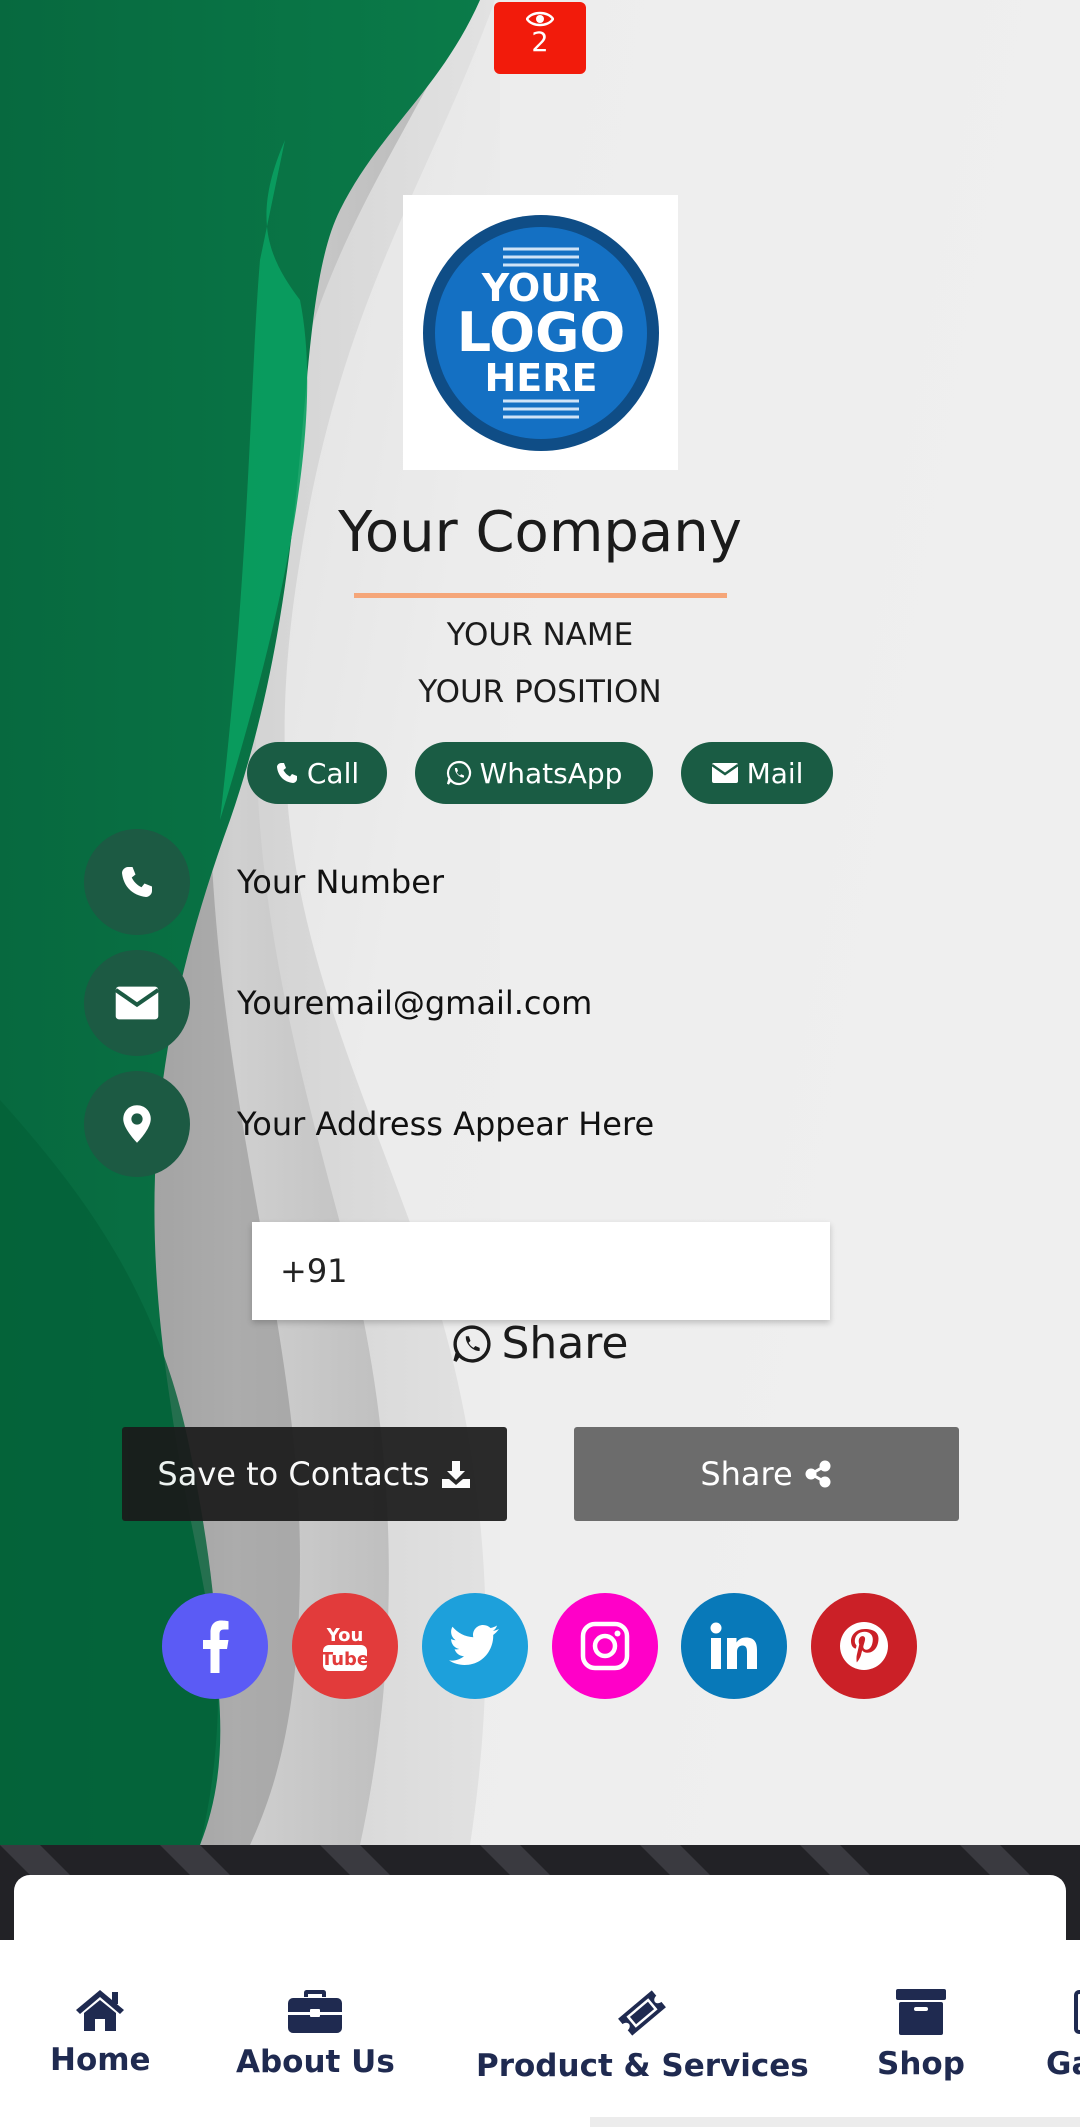 The width and height of the screenshot is (1080, 2127). I want to click on whatsapp-share-link: Share, so click(540, 1343).